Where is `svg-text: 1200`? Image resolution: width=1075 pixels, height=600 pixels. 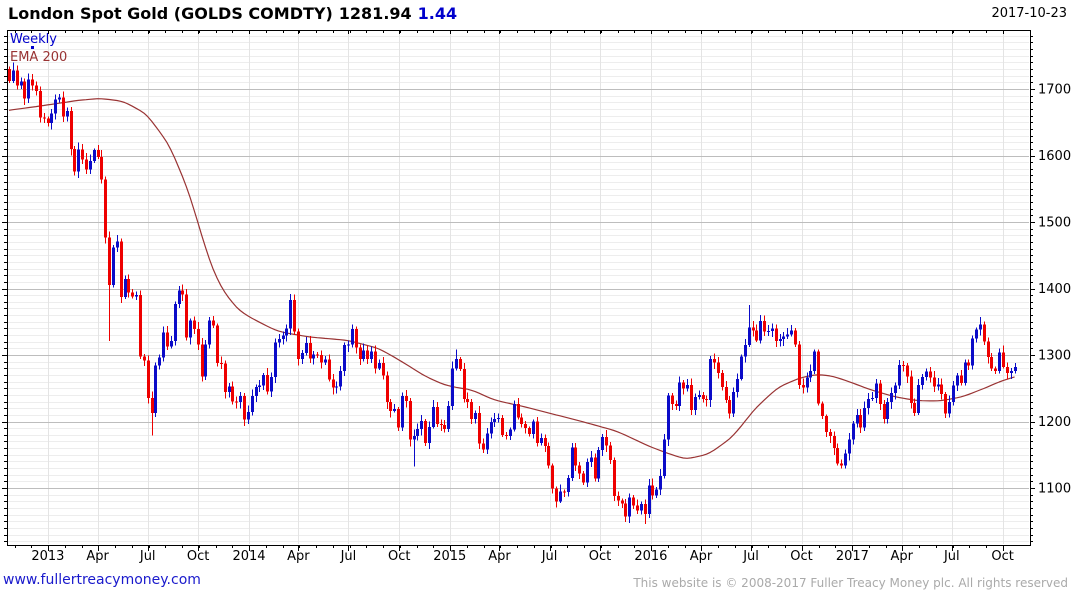
svg-text: 1200 is located at coordinates (1054, 422).